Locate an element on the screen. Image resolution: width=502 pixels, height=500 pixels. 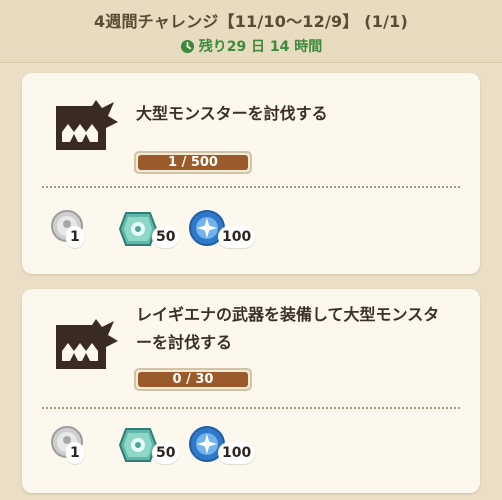
mission-title: 大型モンスターを討伐する is located at coordinates (232, 113).